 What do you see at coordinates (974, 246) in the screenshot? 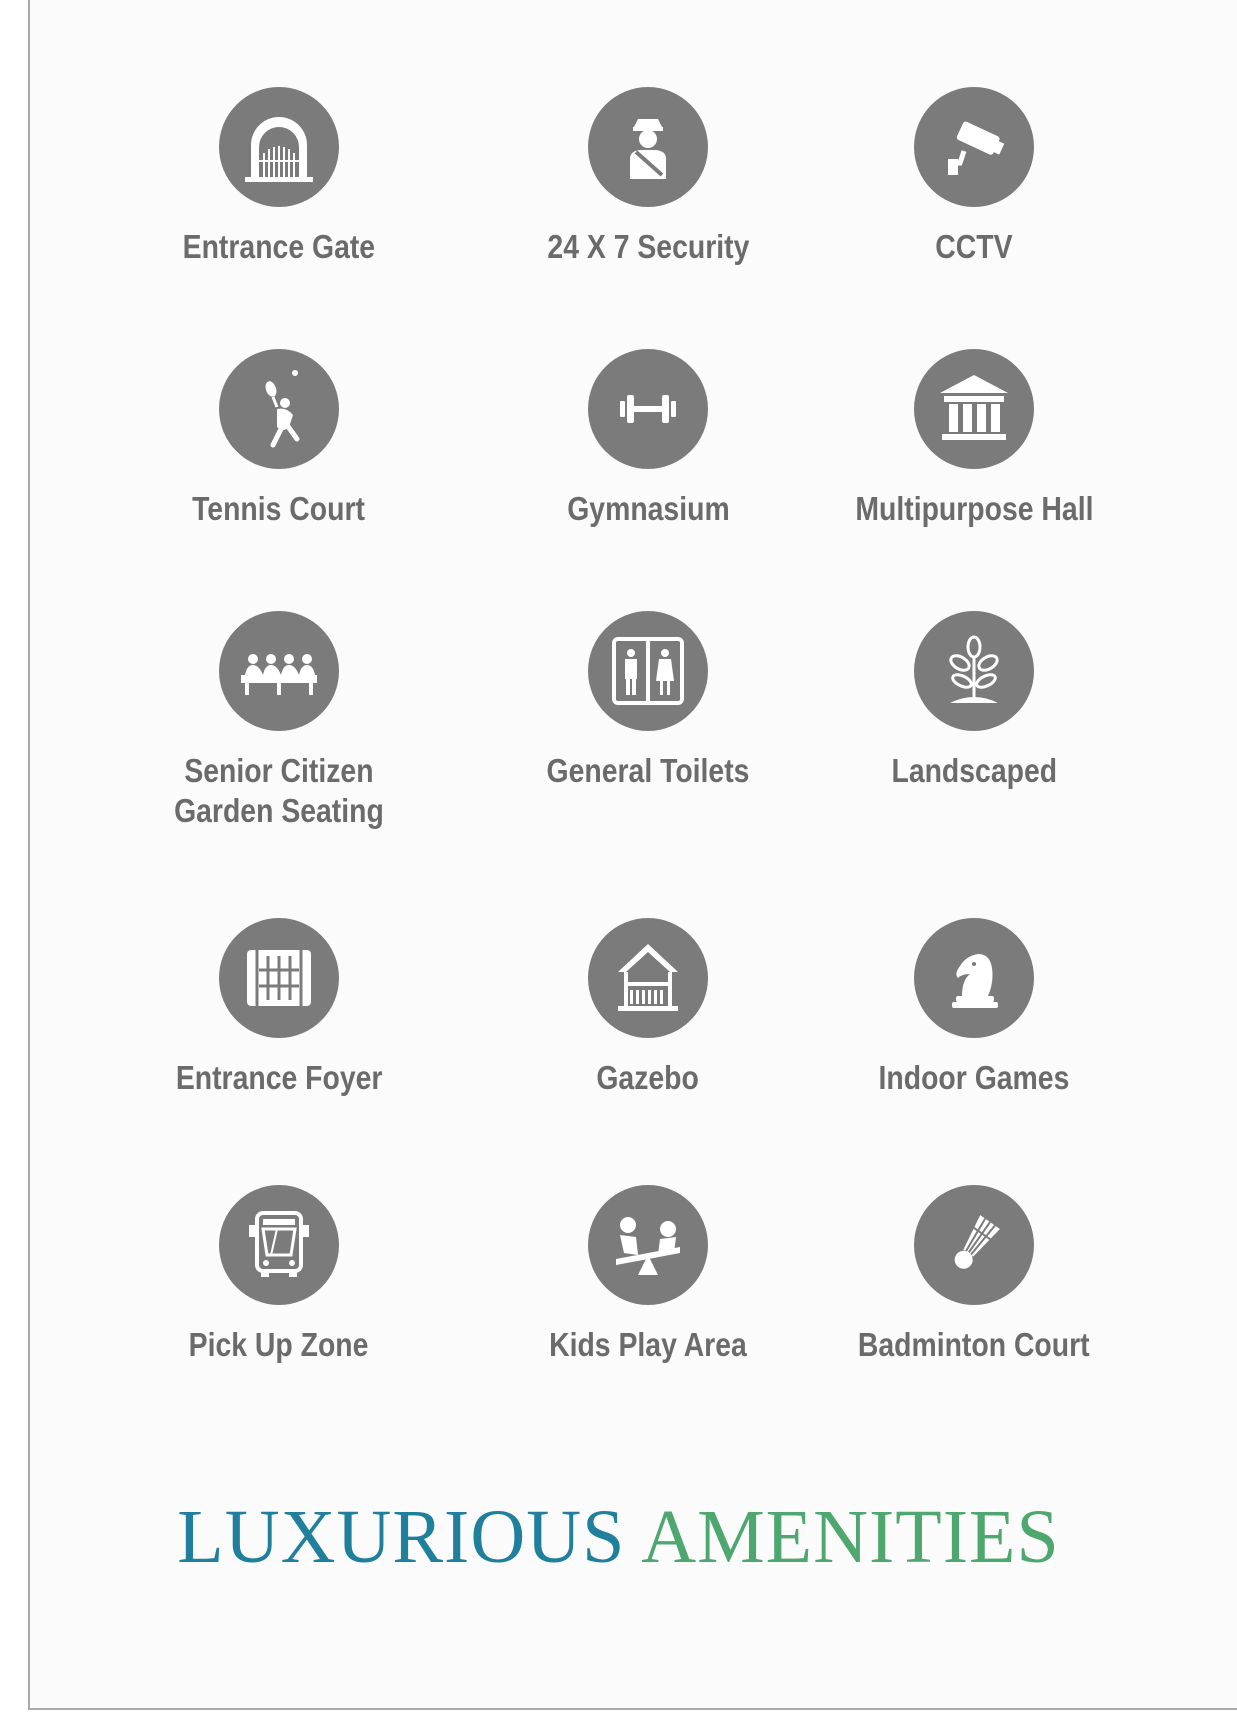
I see `amenity-label: CCTV` at bounding box center [974, 246].